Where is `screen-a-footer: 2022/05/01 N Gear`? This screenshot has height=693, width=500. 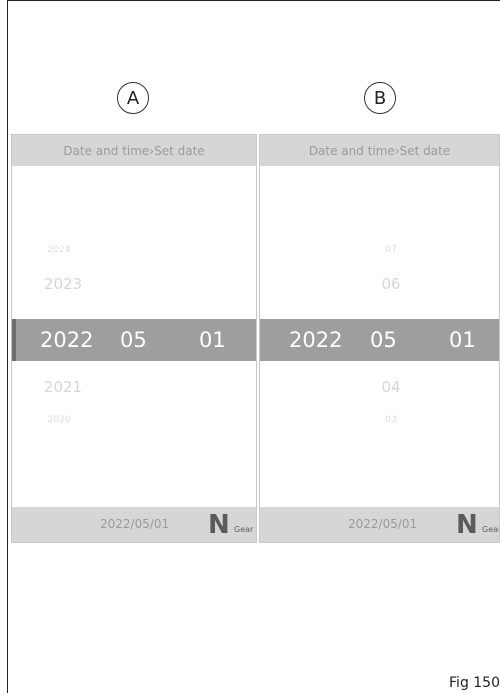 screen-a-footer: 2022/05/01 N Gear is located at coordinates (134, 524).